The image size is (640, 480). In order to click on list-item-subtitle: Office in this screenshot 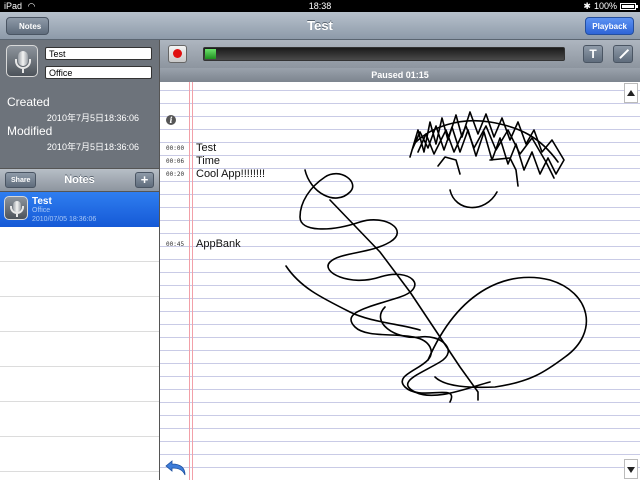, I will do `click(41, 210)`.